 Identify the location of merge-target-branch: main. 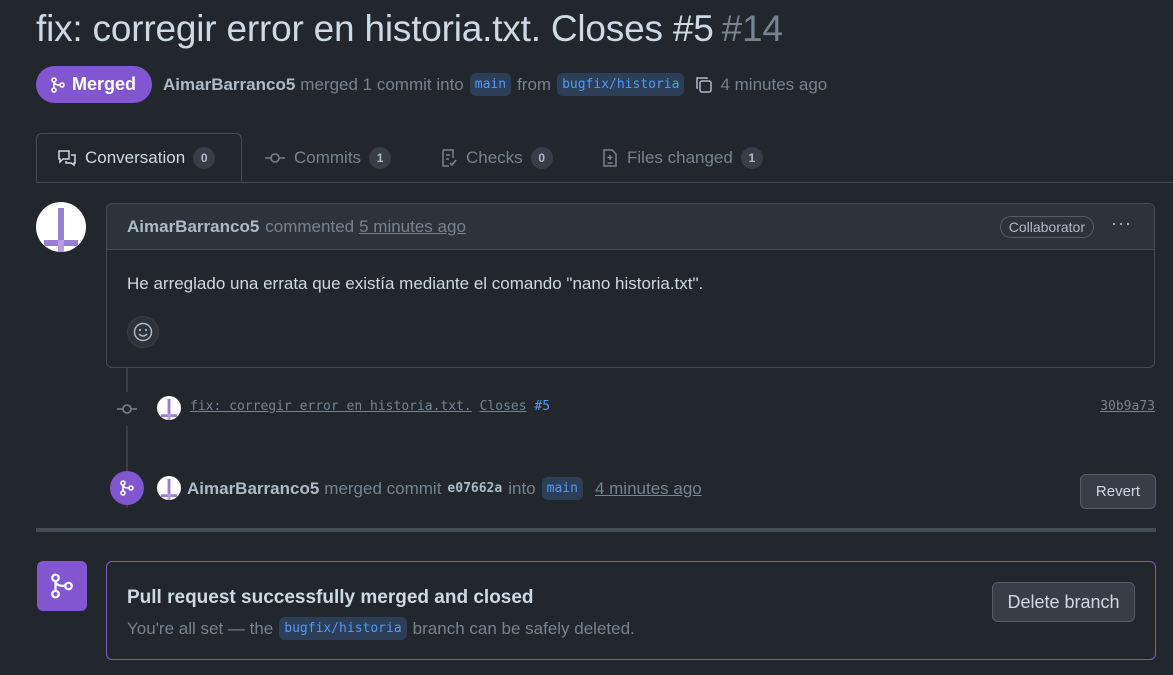
(562, 488).